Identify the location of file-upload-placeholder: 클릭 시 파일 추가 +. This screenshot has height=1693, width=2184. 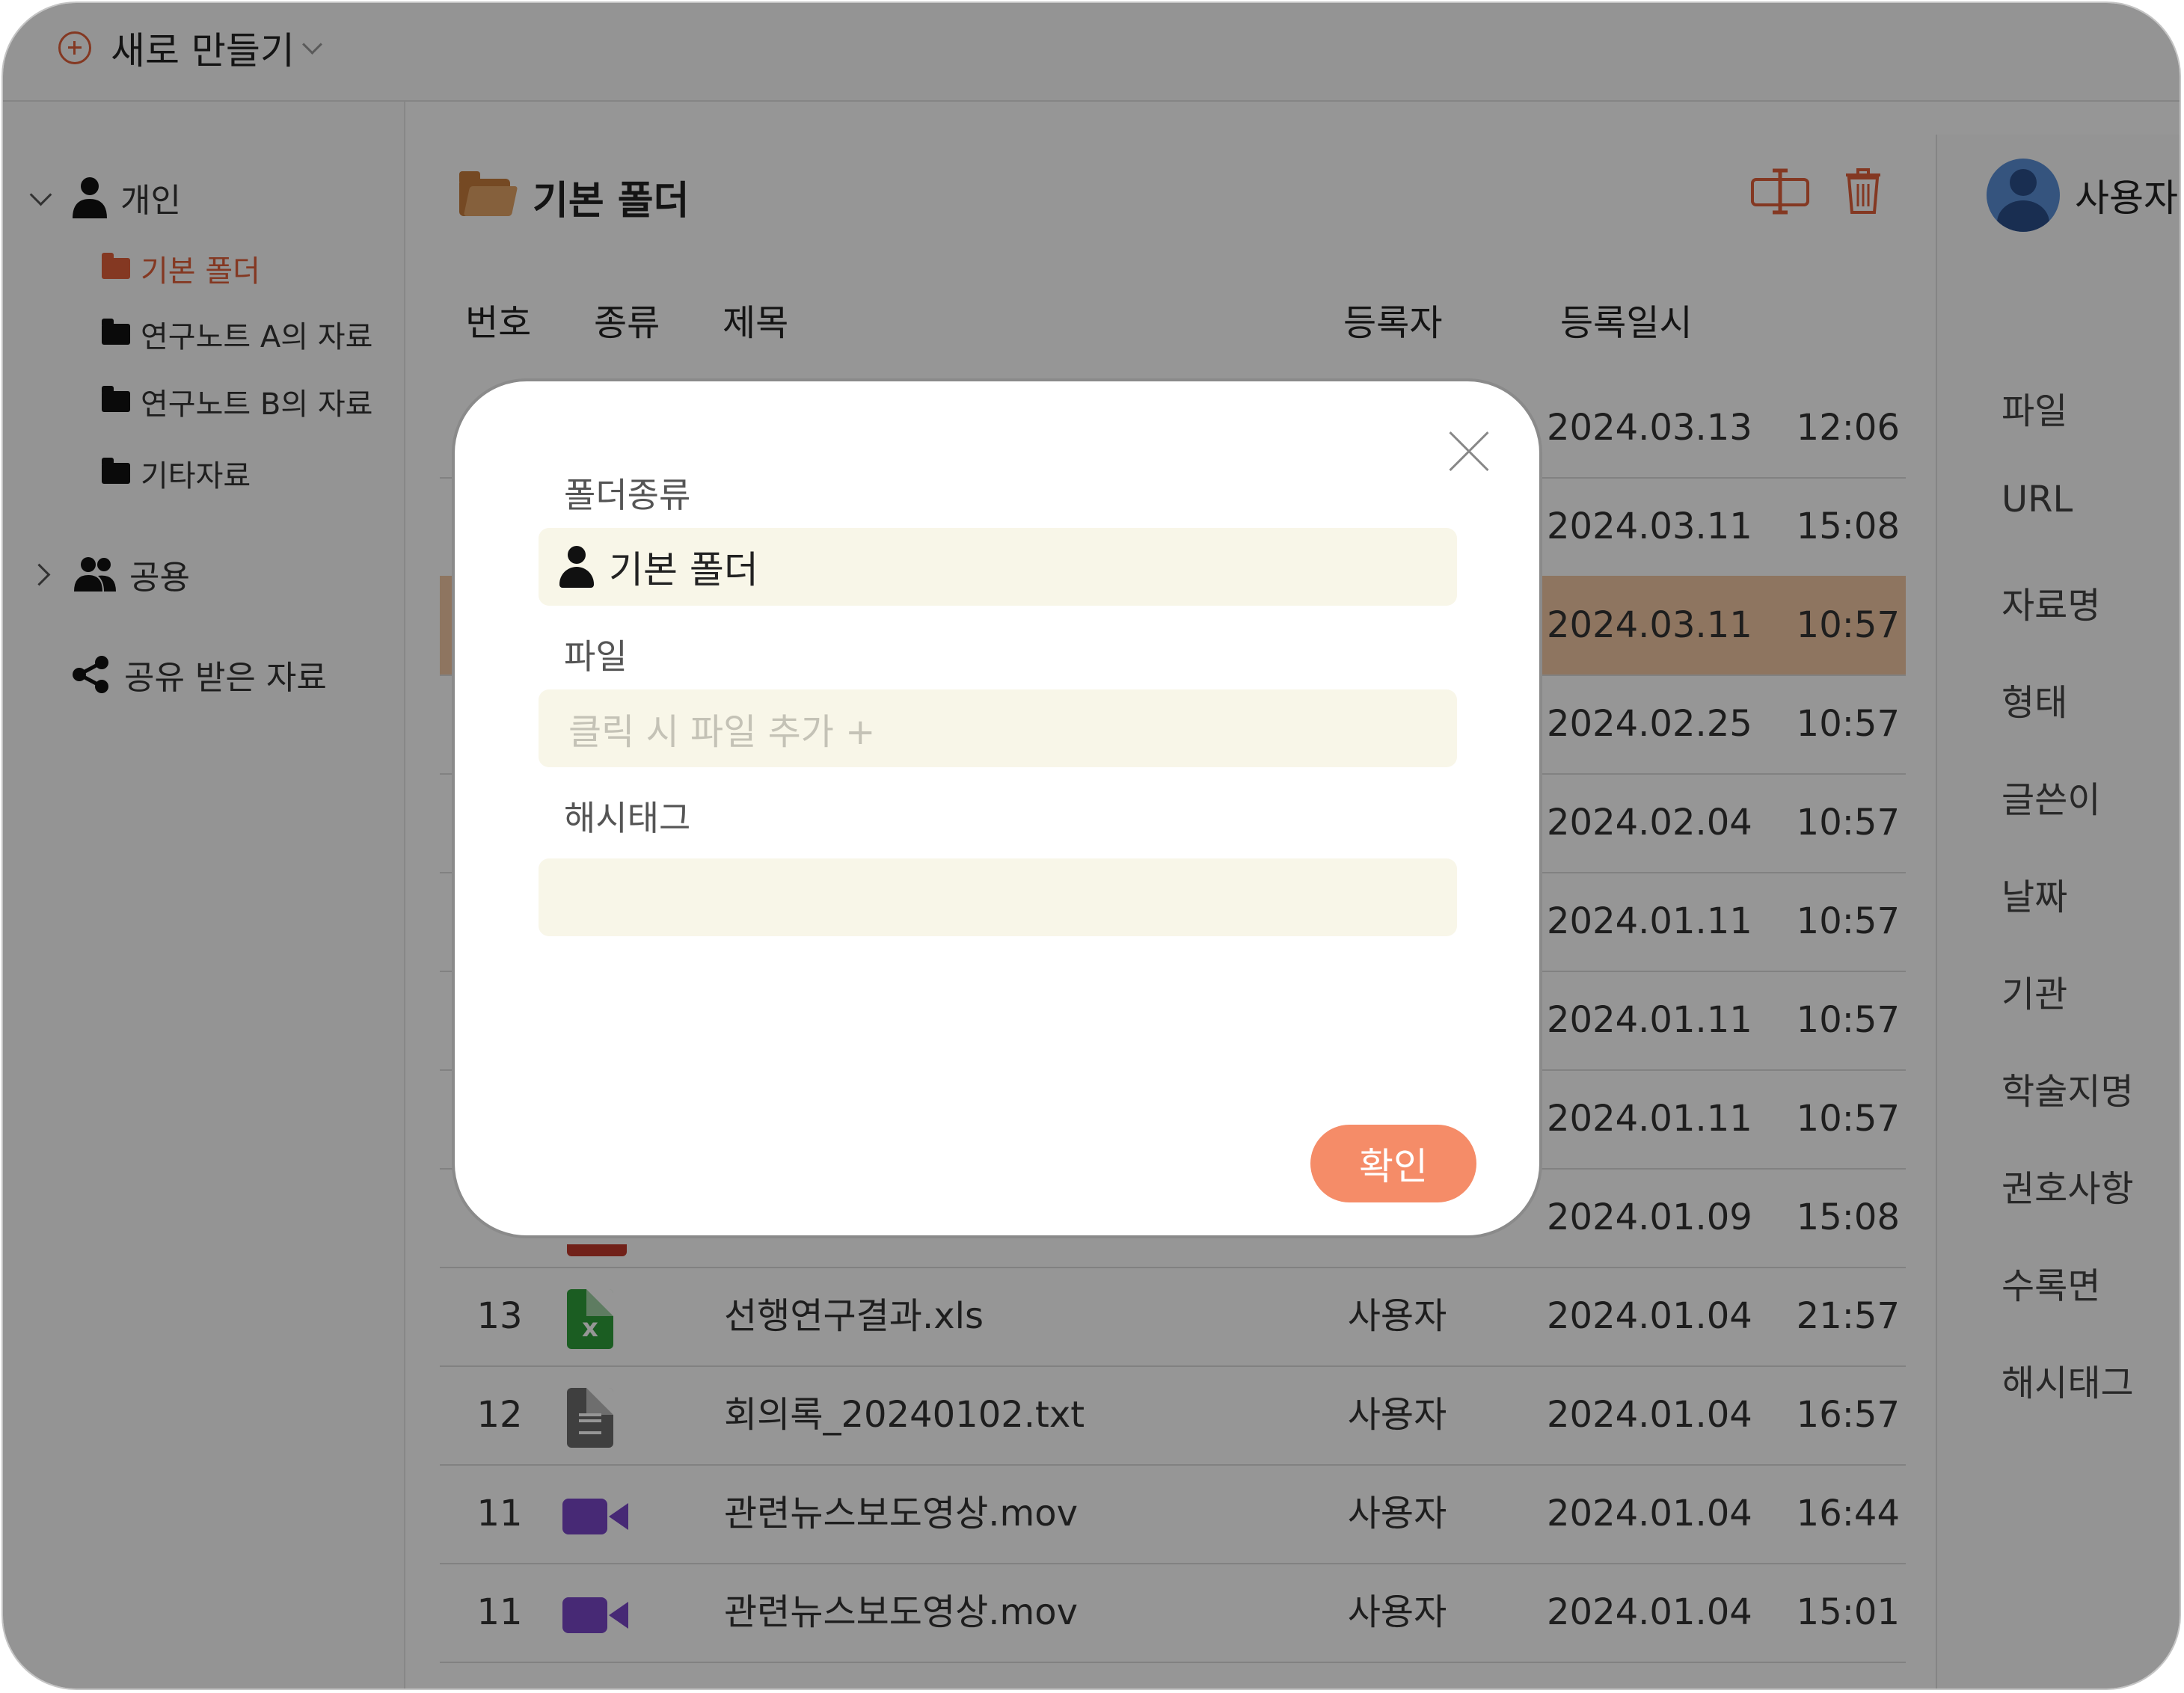
(722, 732).